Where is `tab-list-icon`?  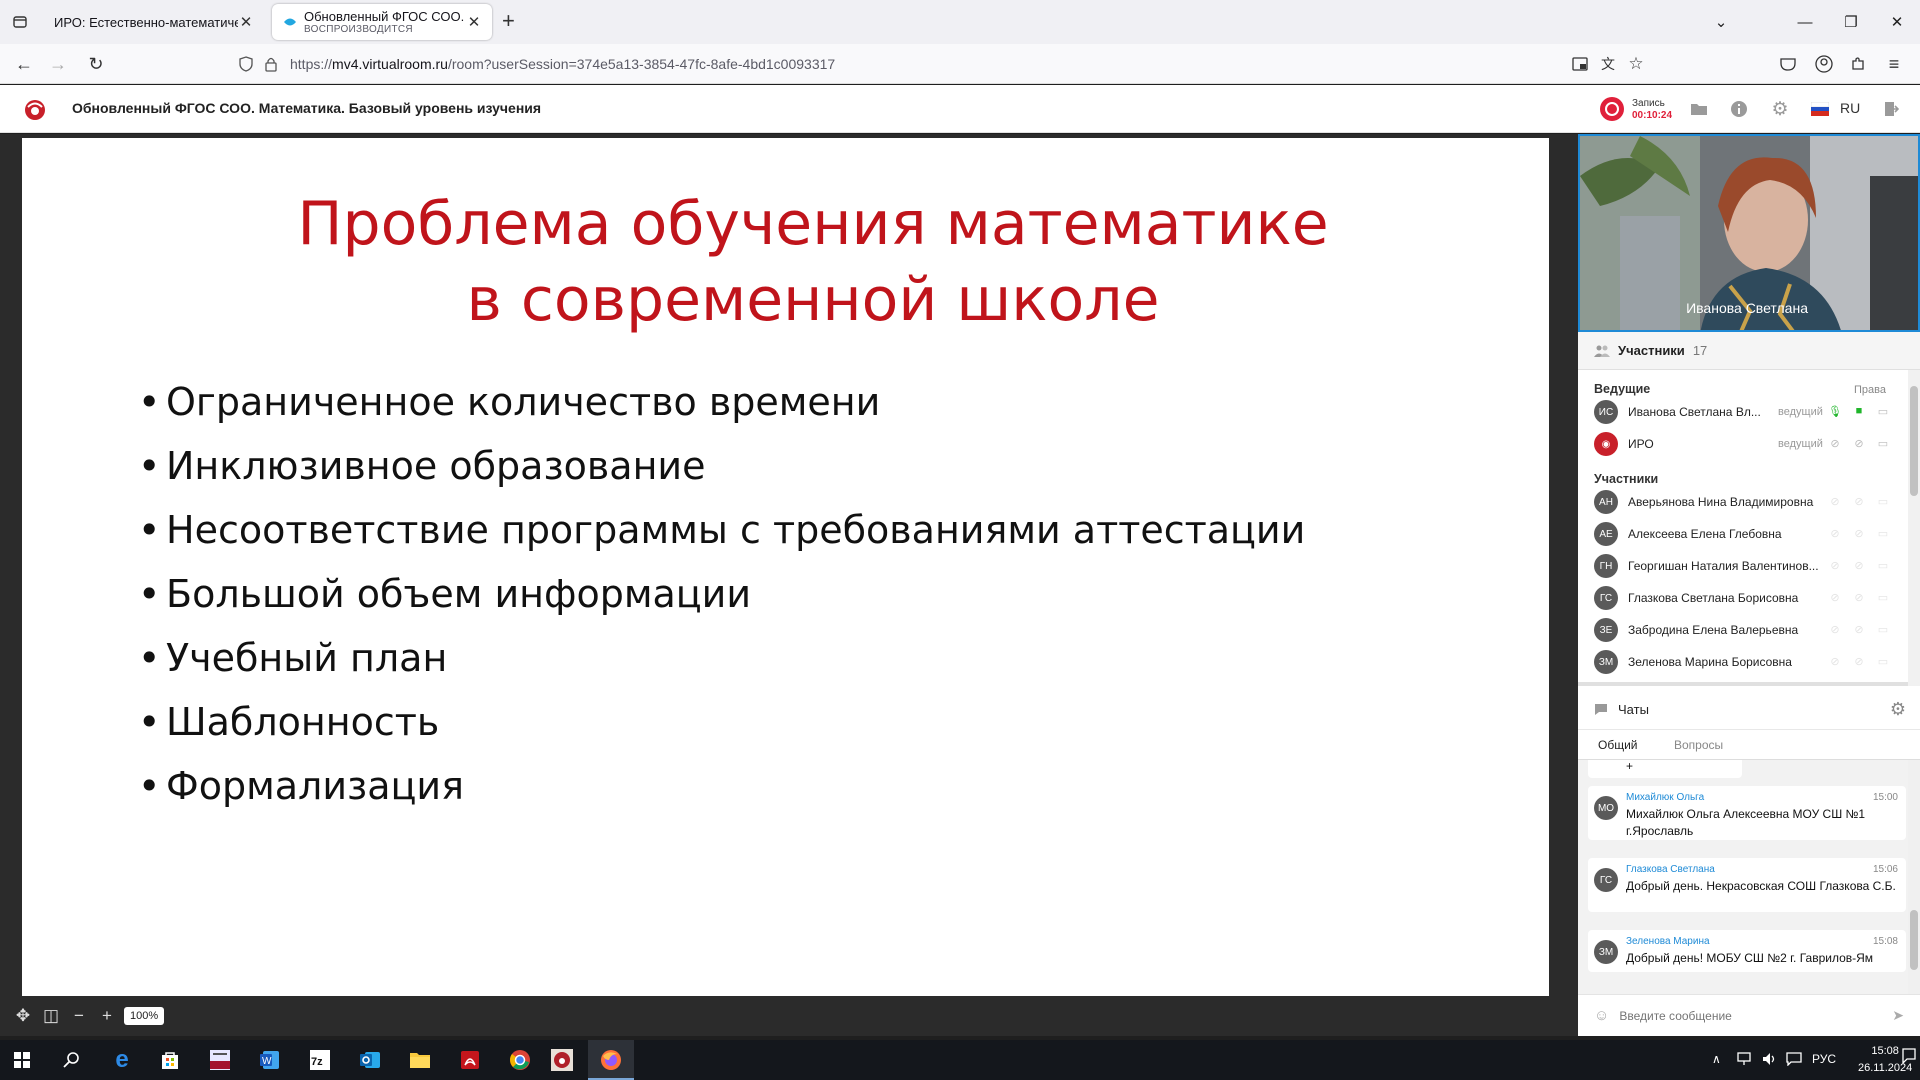
tab-list-icon is located at coordinates (20, 22).